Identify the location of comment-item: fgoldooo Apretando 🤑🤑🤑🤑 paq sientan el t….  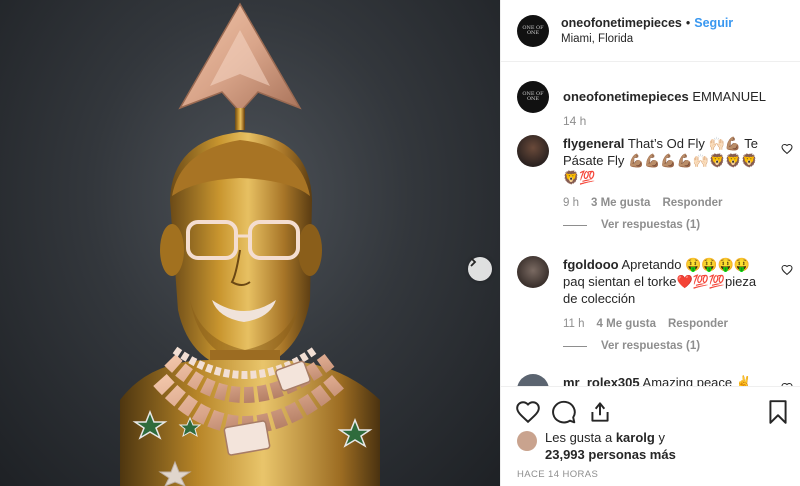
(655, 304).